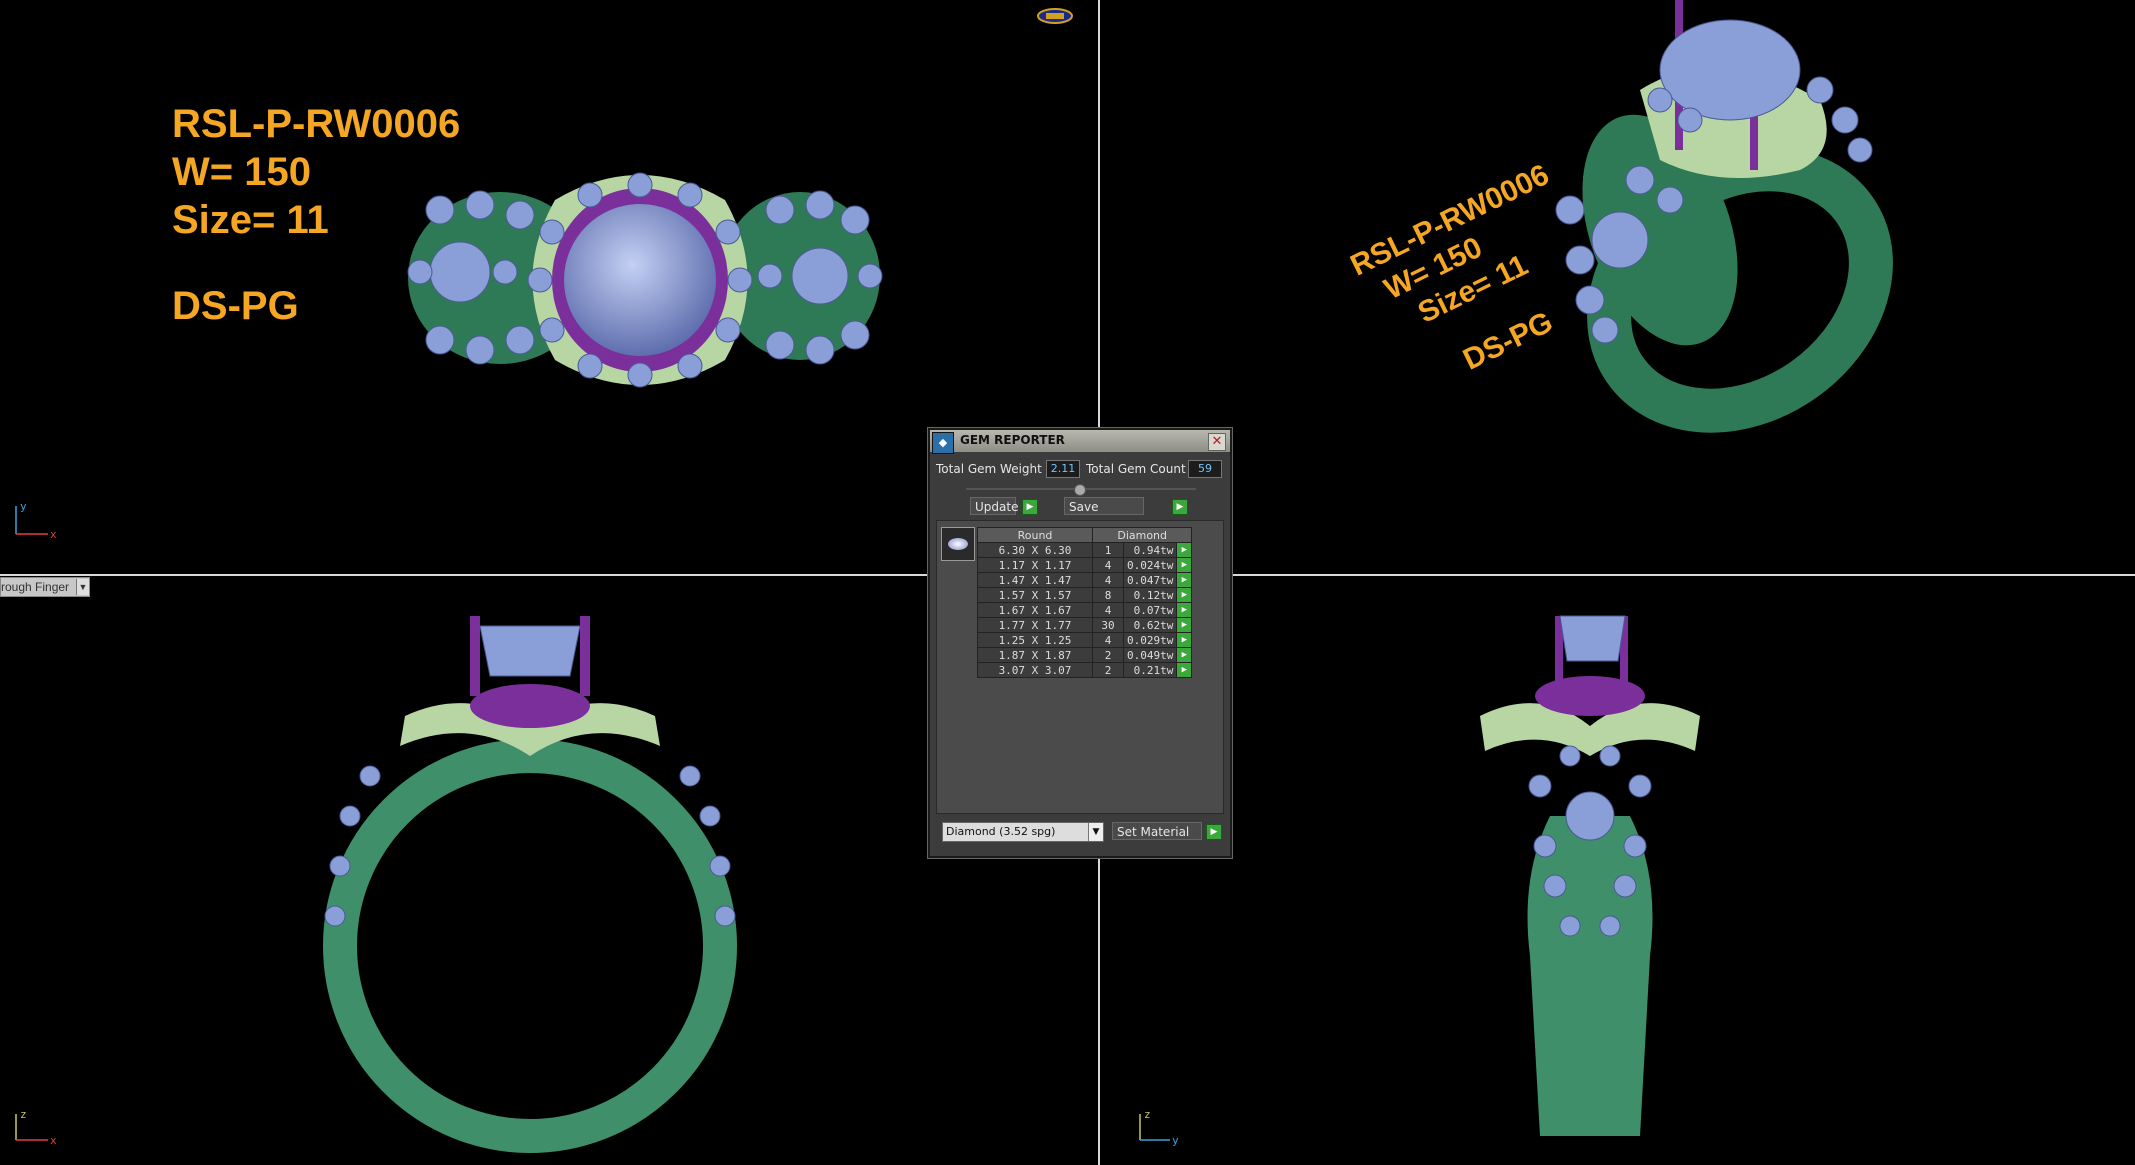  I want to click on finish-label: DS-PG, so click(235, 306).